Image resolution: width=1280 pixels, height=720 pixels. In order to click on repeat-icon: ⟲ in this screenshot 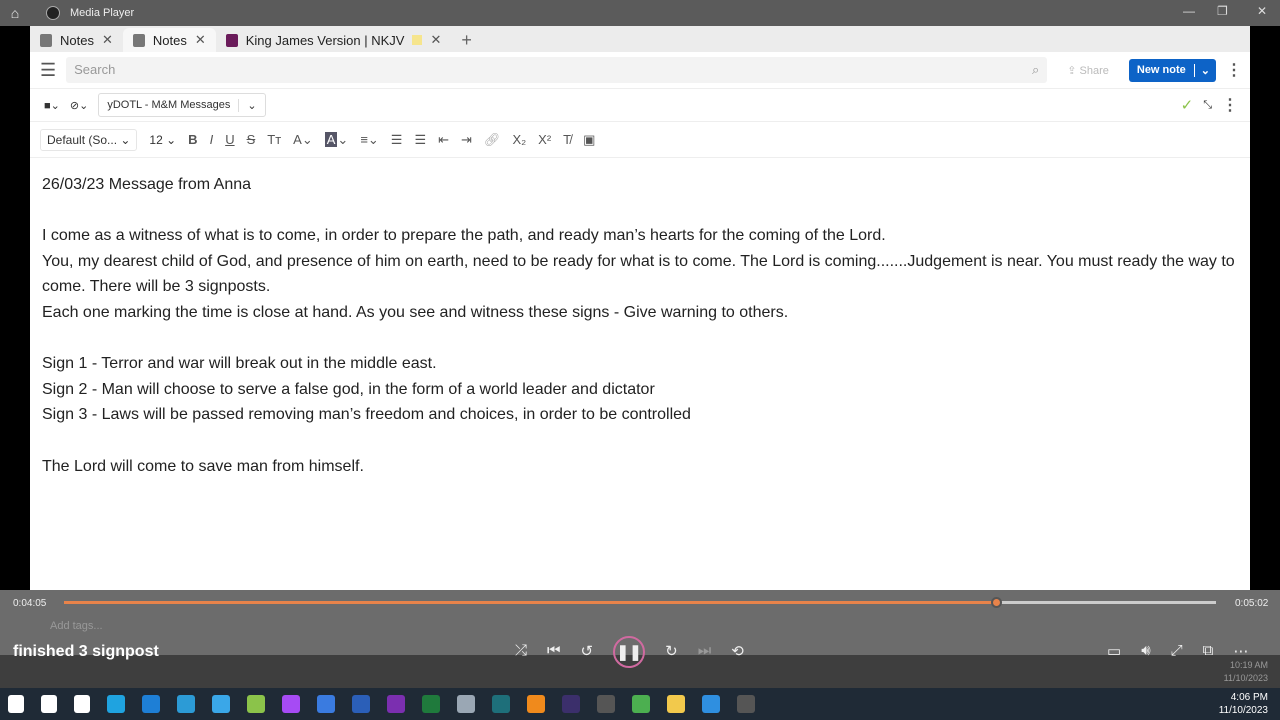, I will do `click(737, 655)`.